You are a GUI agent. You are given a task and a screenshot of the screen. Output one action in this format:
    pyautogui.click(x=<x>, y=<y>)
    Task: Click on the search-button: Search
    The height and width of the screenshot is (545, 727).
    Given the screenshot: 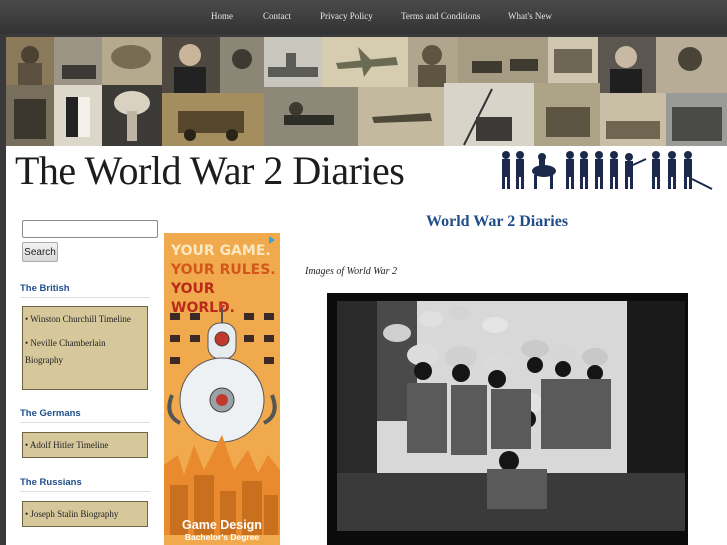 What is the action you would take?
    pyautogui.click(x=40, y=252)
    